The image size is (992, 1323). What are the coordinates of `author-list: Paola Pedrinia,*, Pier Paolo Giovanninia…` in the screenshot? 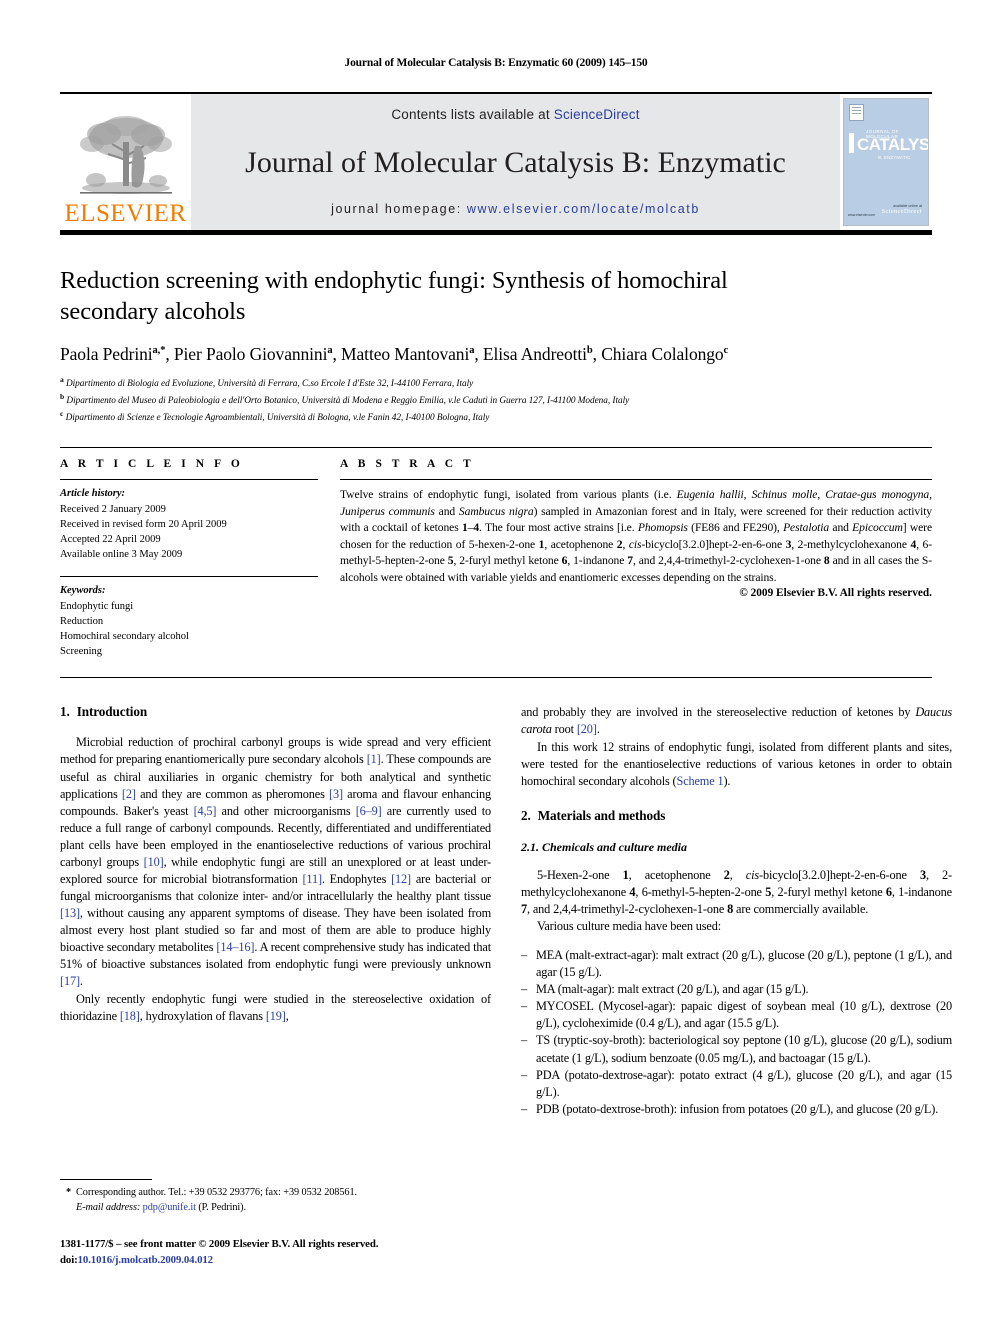 It's located at (394, 353).